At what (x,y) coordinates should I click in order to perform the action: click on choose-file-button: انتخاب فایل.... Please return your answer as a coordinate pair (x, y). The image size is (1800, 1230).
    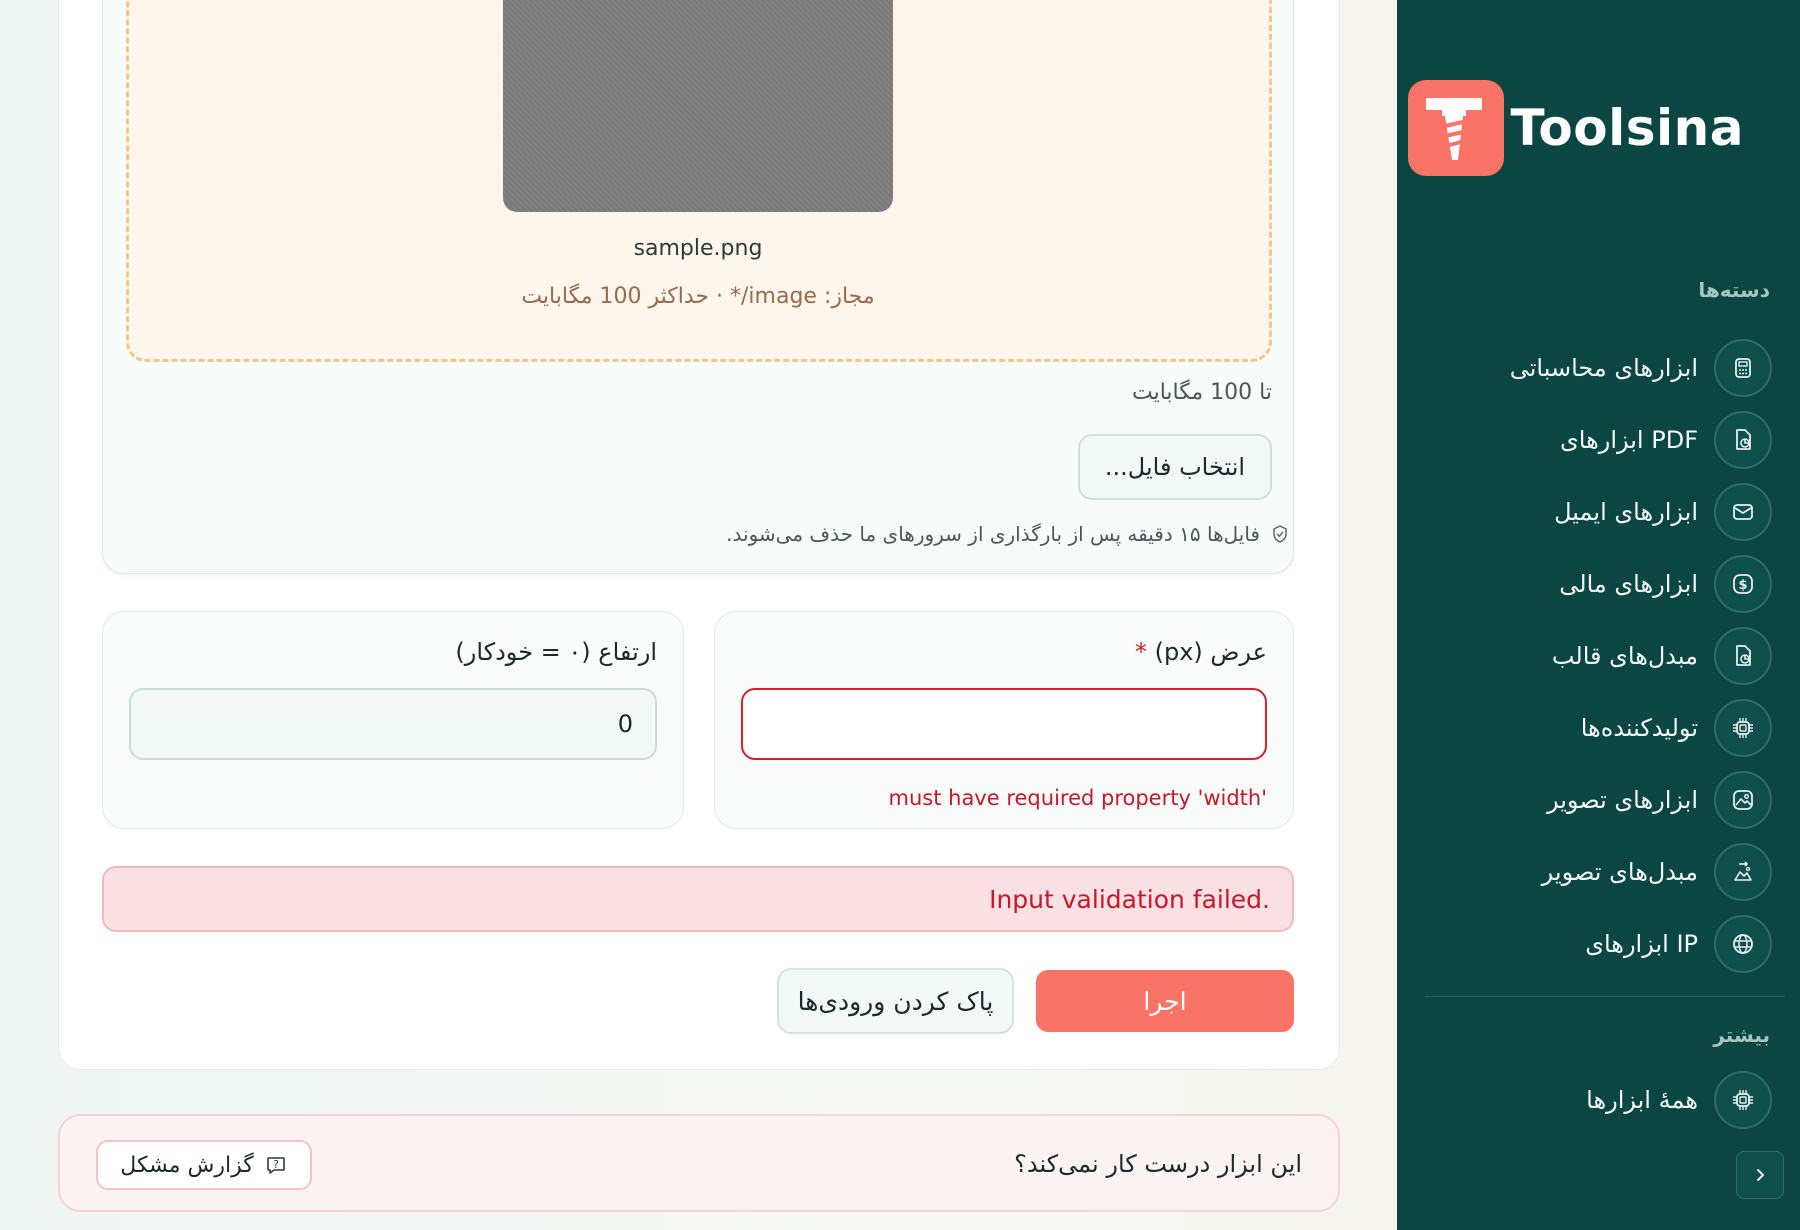
    Looking at the image, I should click on (1175, 467).